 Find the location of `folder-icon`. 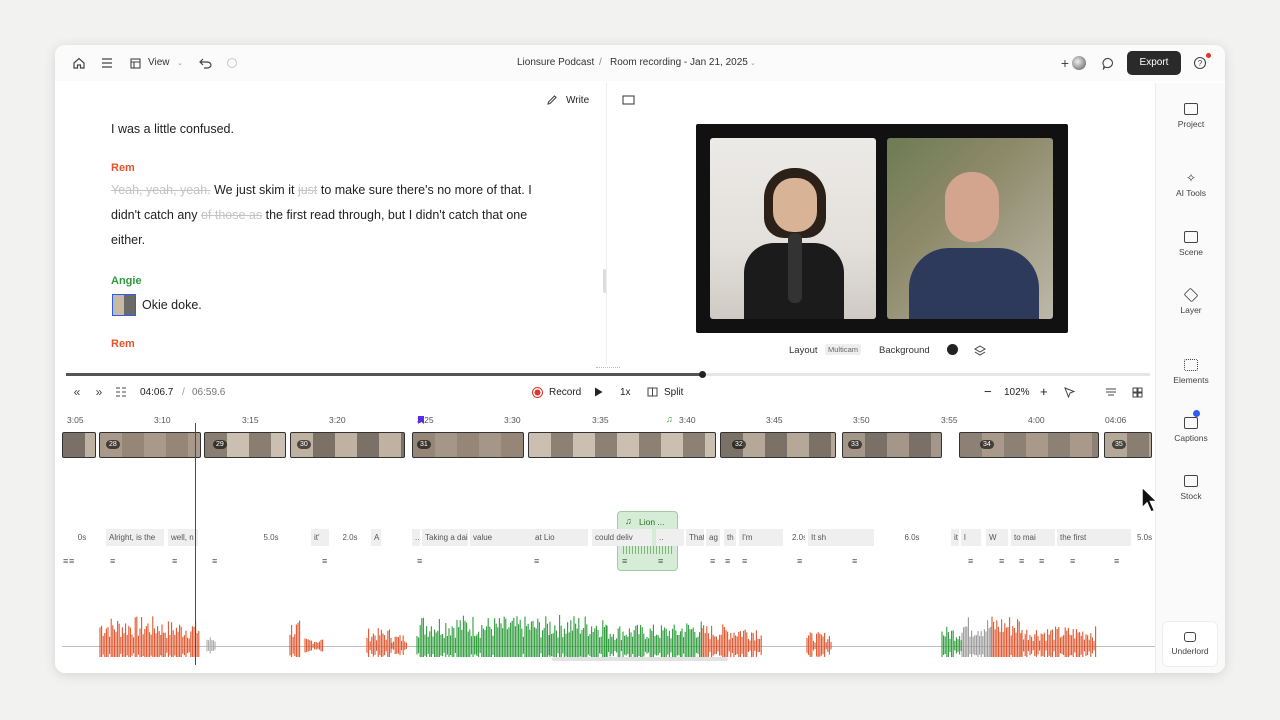

folder-icon is located at coordinates (1191, 109).